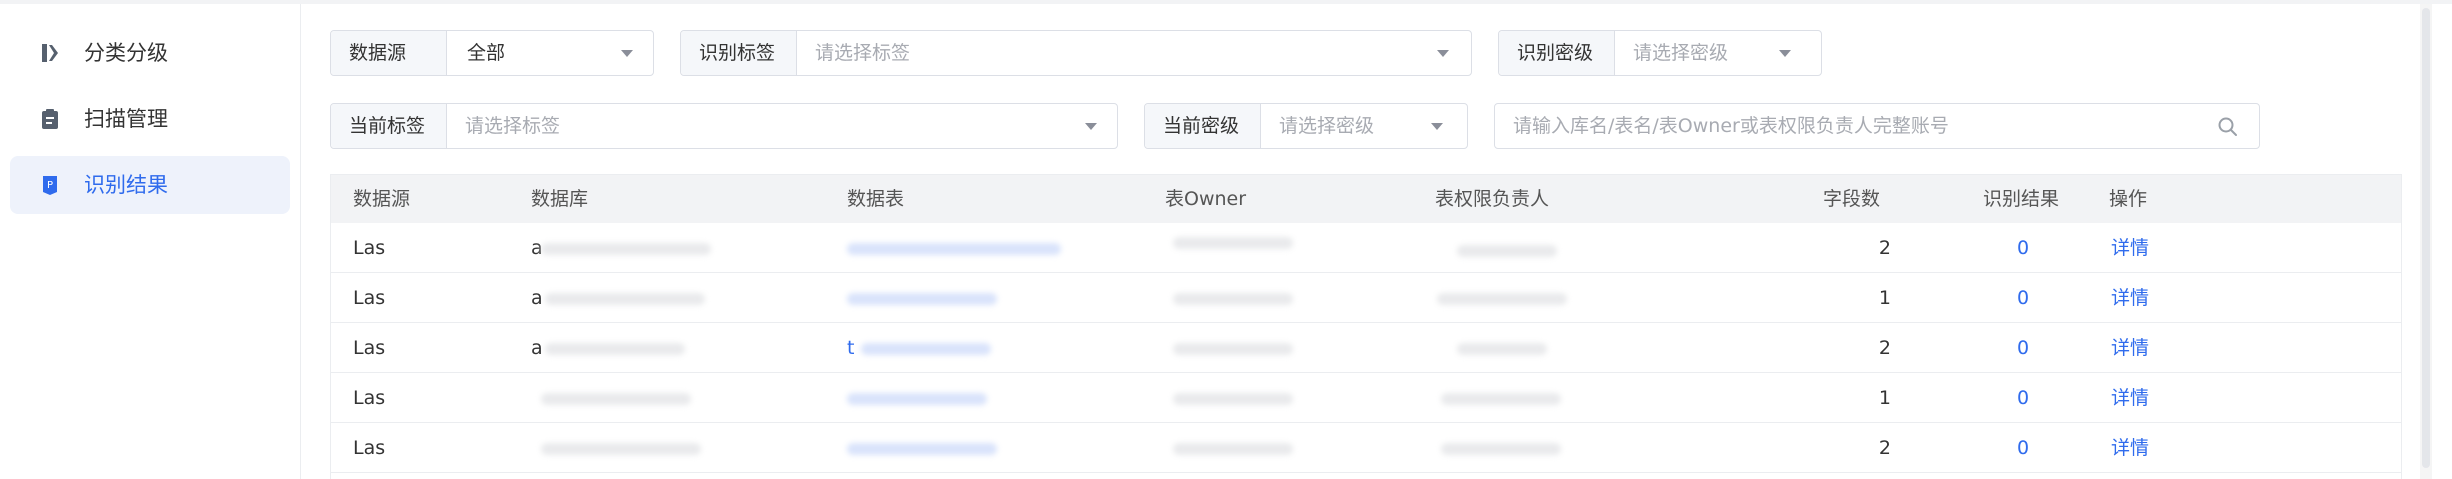 The image size is (2452, 479). I want to click on table-row: Las a 1 0 详情, so click(1366, 298).